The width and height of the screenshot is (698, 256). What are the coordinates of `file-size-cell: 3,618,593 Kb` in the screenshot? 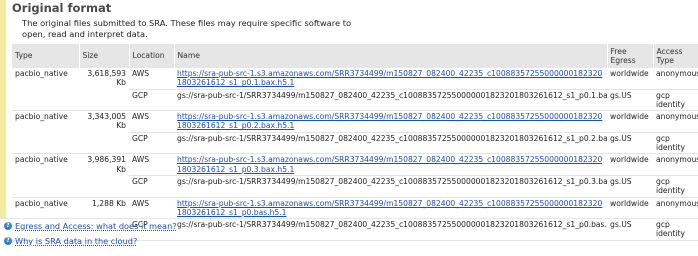 It's located at (104, 90).